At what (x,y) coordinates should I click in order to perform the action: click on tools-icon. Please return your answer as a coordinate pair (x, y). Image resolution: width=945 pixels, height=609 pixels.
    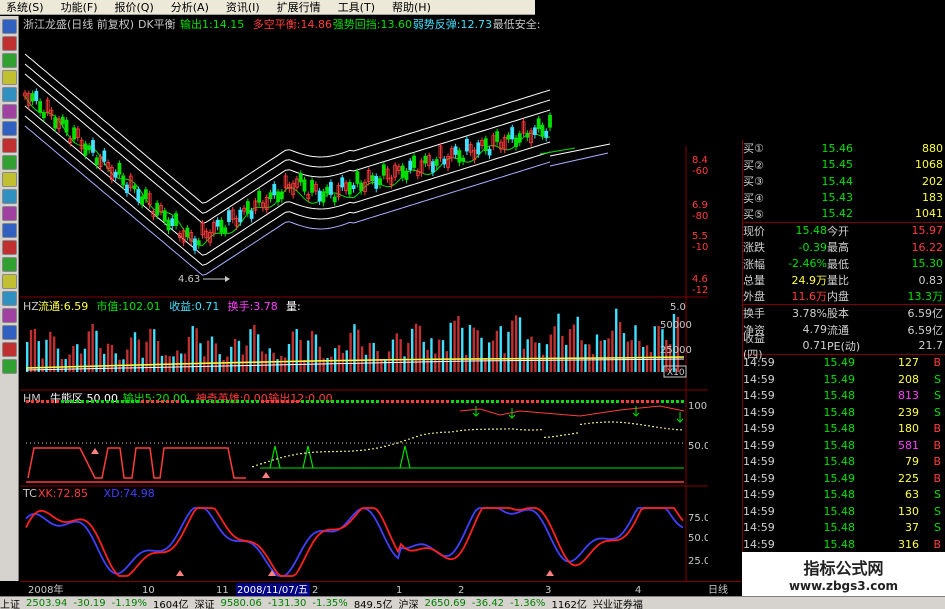
    Looking at the image, I should click on (9, 315).